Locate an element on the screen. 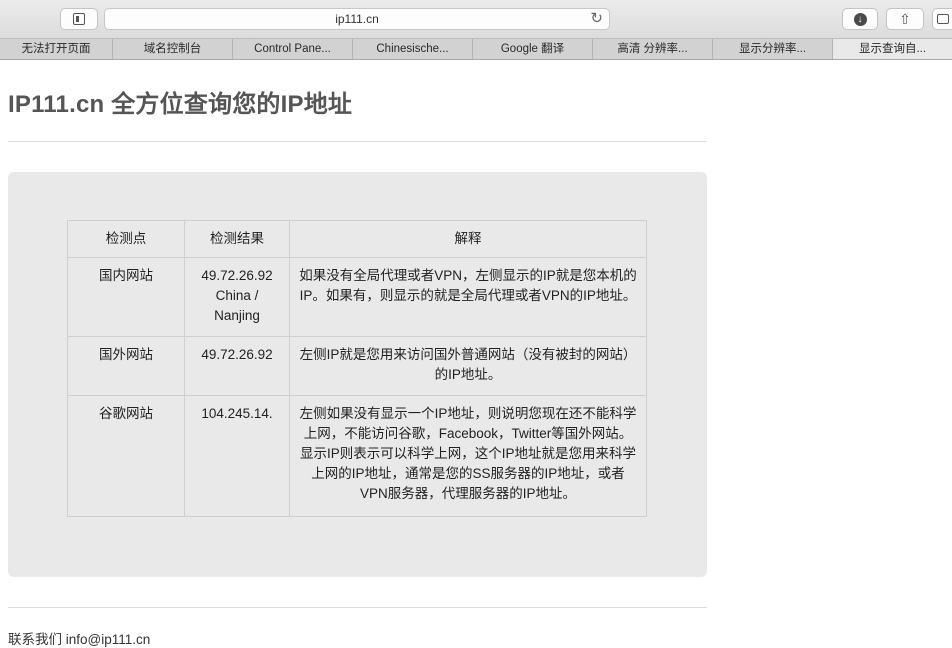  column-header-result: 检测结果 is located at coordinates (237, 239).